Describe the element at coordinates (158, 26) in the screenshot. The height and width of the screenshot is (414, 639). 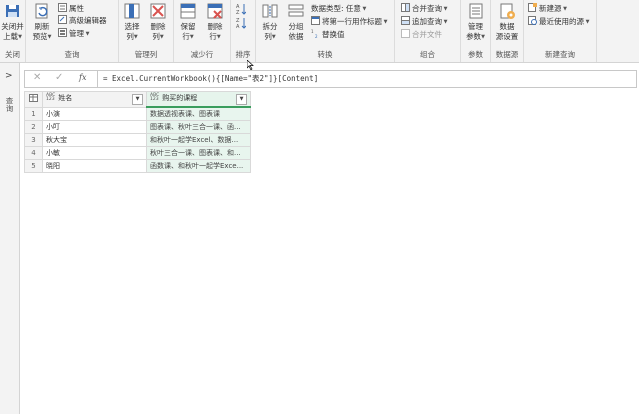
I see `remove-cols-line1: 删除` at that location.